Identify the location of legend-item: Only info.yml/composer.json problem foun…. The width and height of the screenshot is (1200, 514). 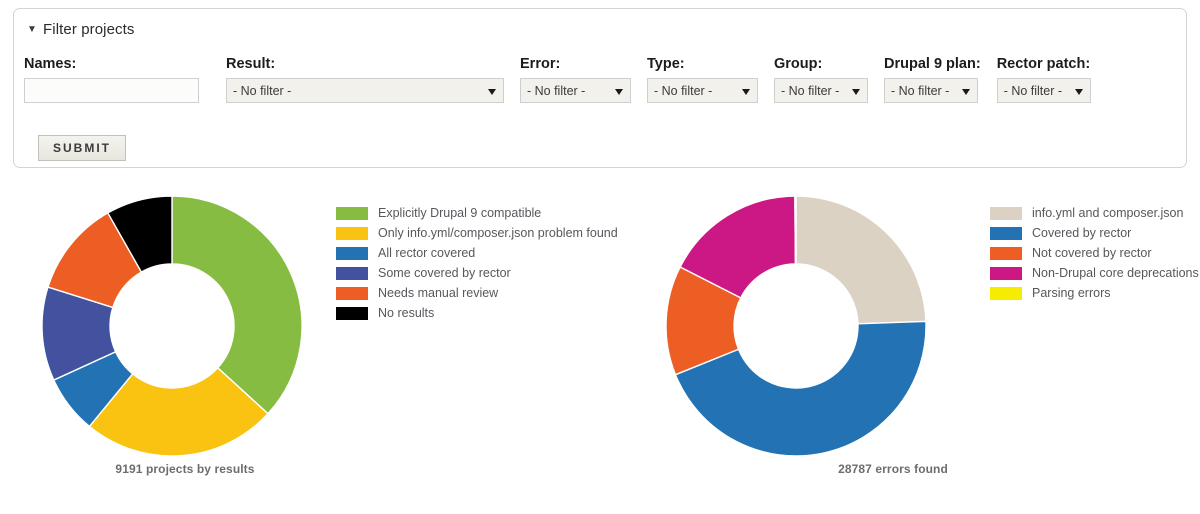
(477, 233).